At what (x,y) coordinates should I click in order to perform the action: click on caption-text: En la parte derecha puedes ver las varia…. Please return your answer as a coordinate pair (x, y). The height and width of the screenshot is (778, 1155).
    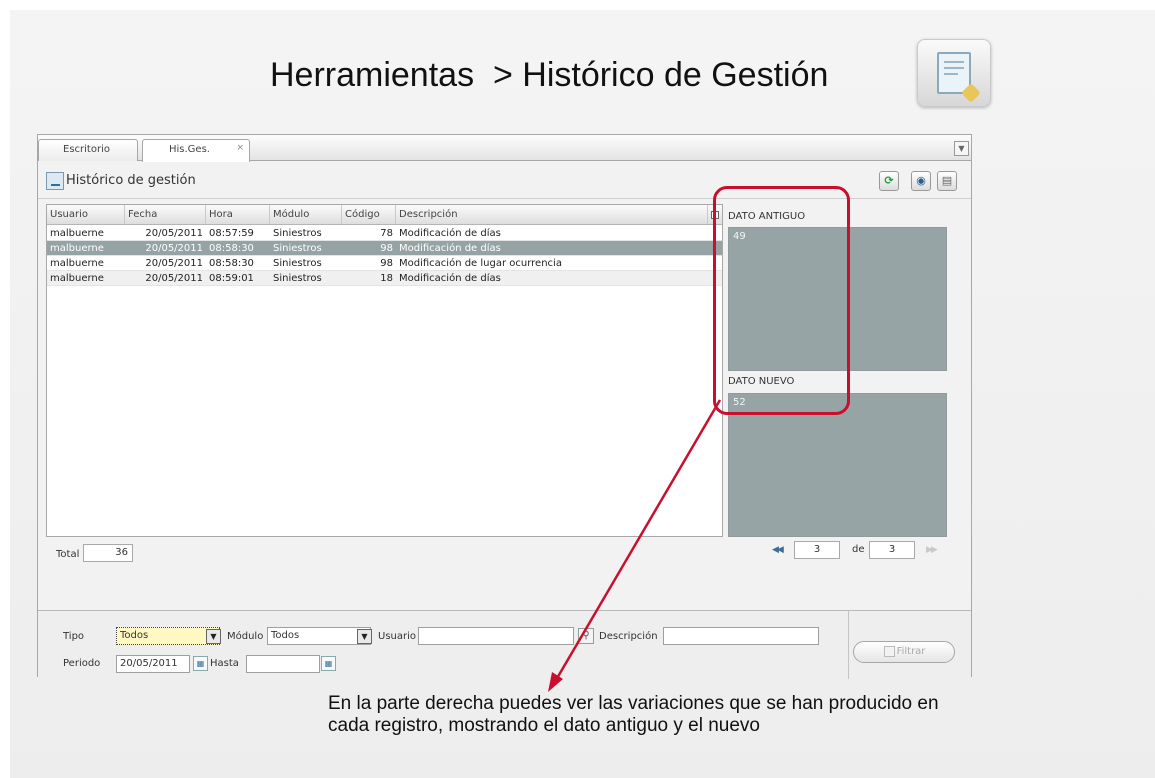
    Looking at the image, I should click on (633, 714).